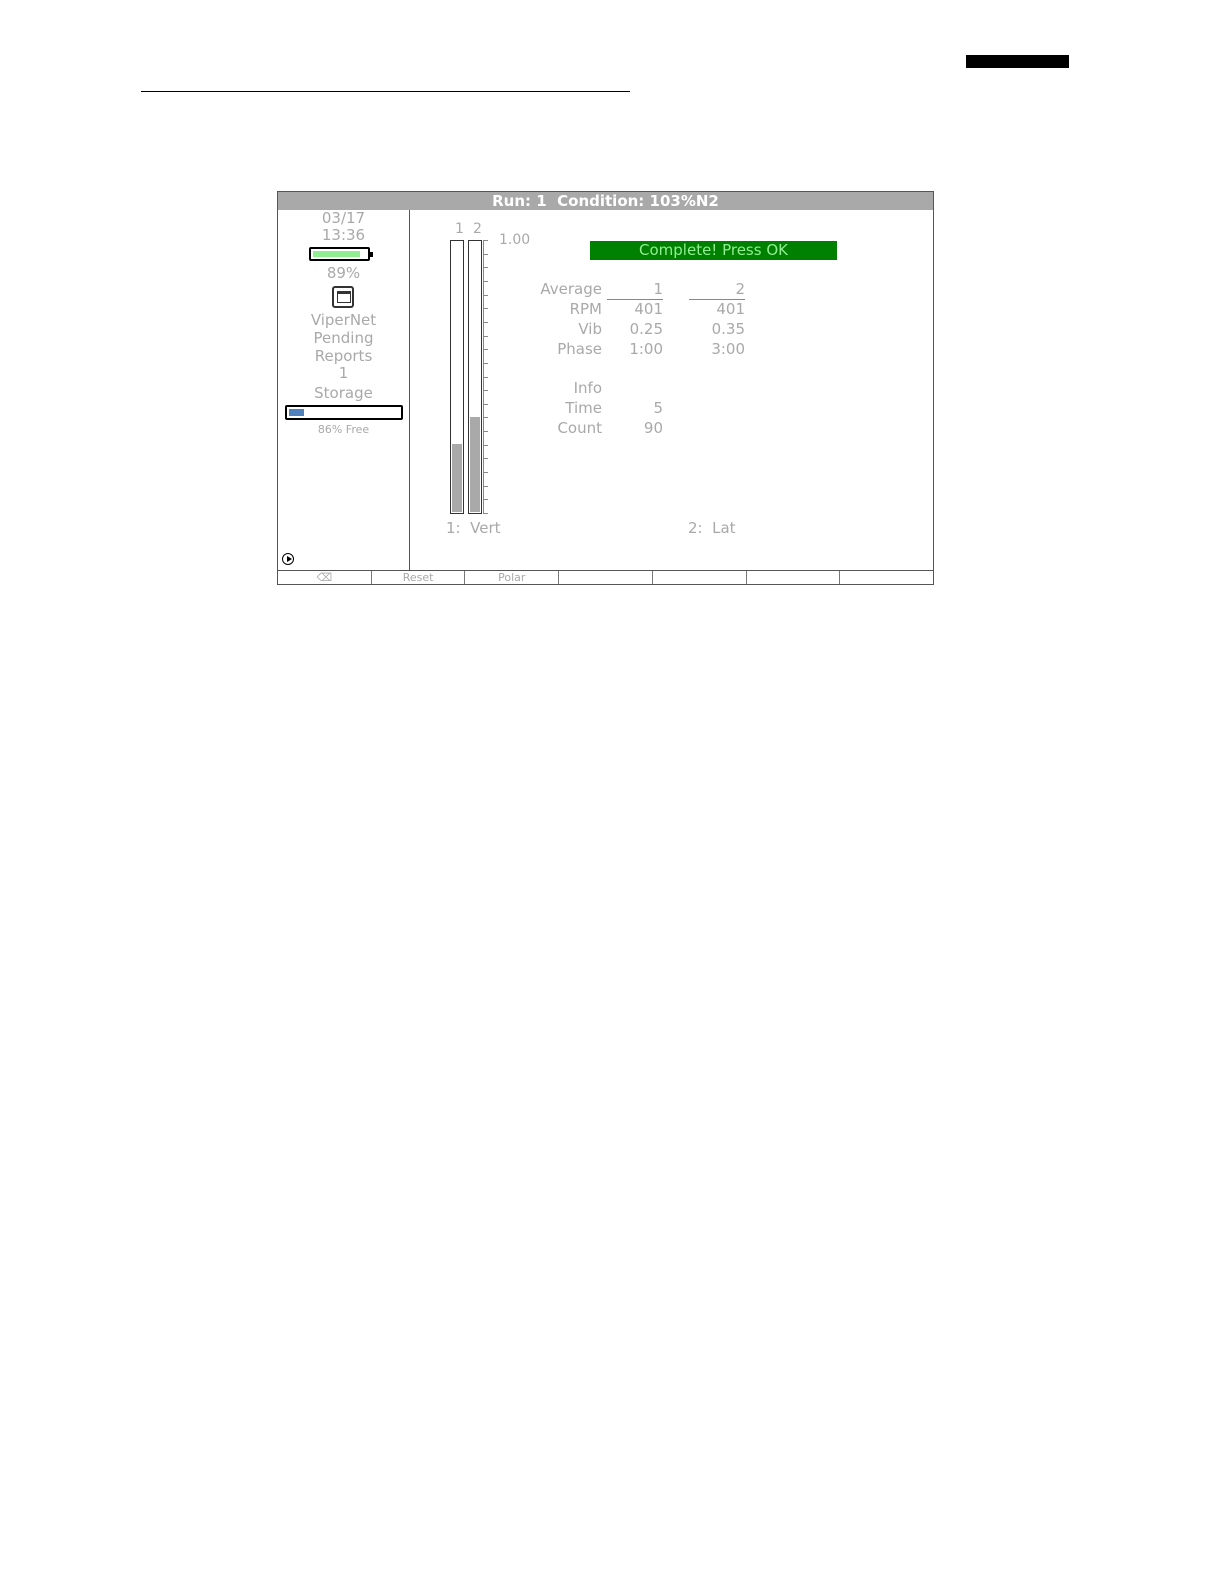 This screenshot has width=1224, height=1584. What do you see at coordinates (740, 289) in the screenshot?
I see `column-header-2: 2` at bounding box center [740, 289].